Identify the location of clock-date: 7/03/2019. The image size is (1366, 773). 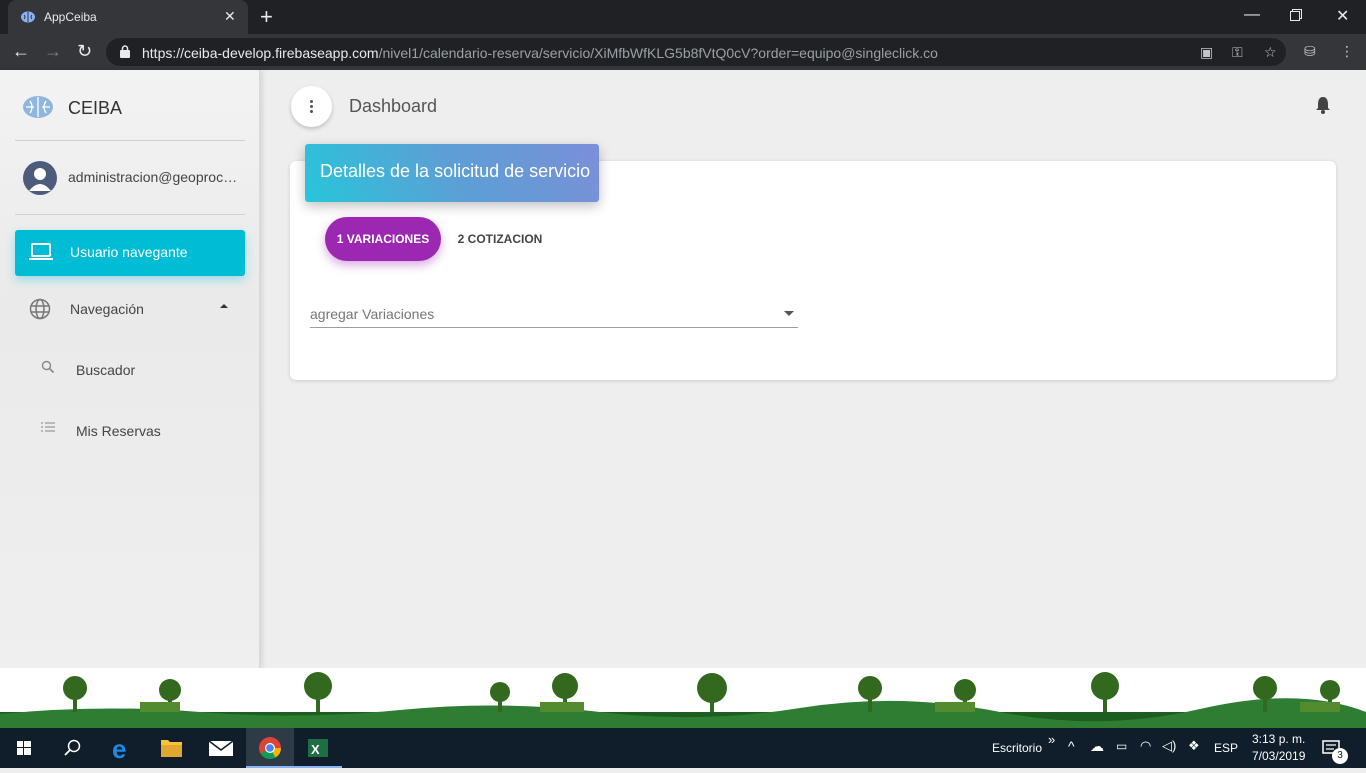
(1278, 756).